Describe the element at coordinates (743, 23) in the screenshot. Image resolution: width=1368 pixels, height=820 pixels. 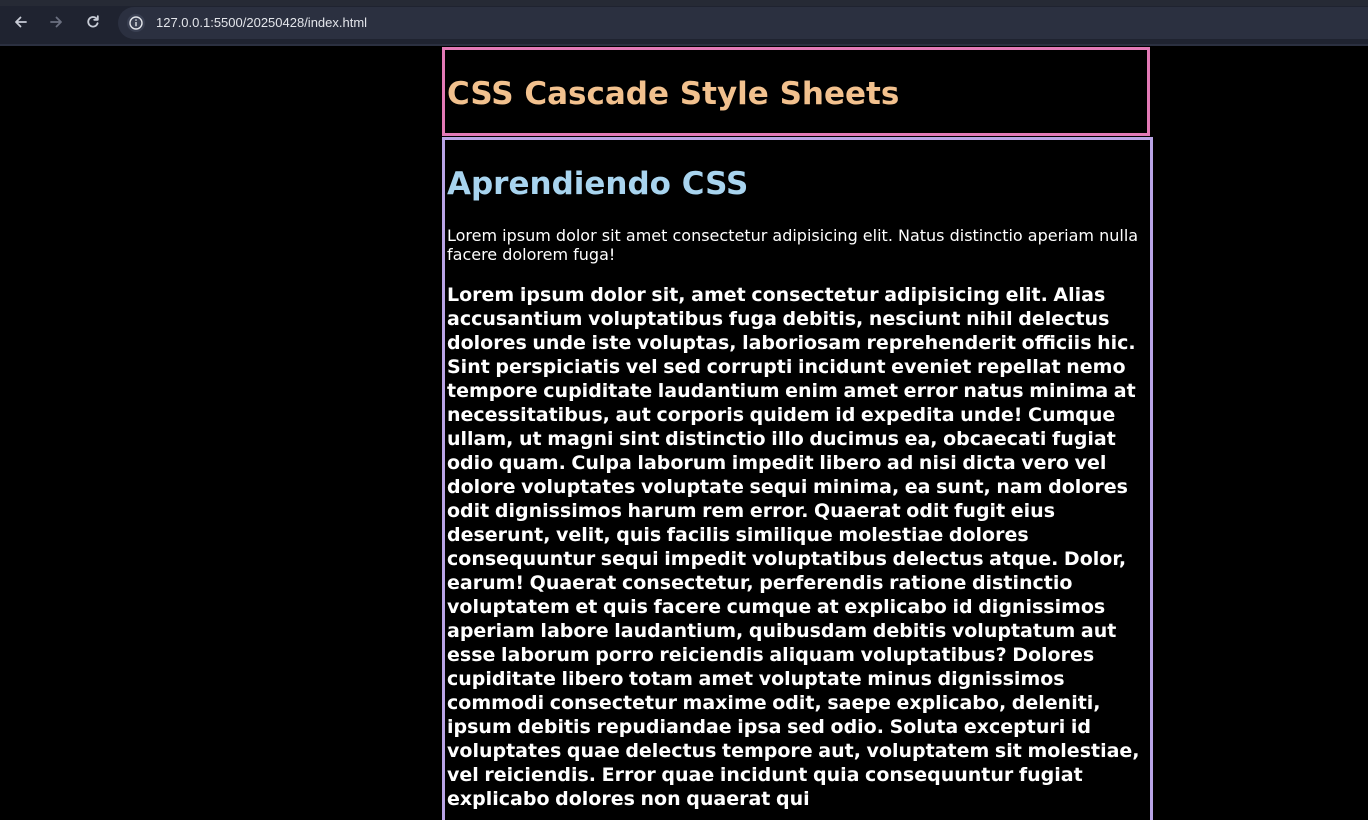
I see `address-bar: 127.0.0.1:5500/20250428/index.html` at that location.